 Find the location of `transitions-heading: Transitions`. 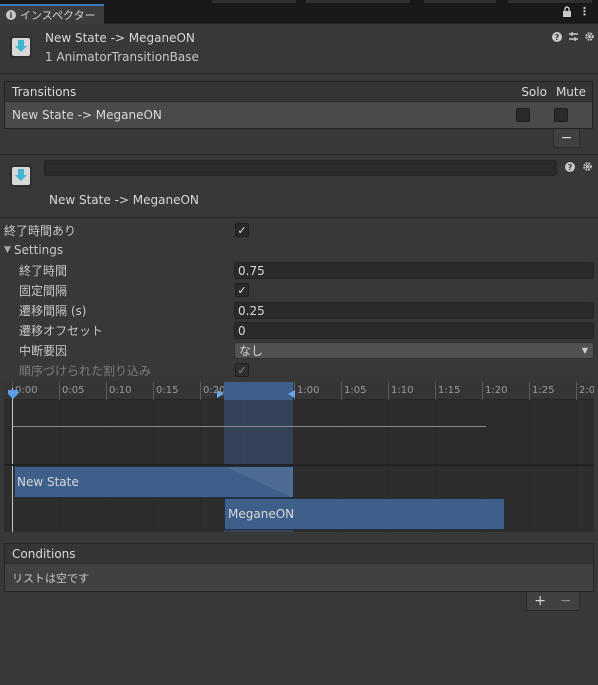

transitions-heading: Transitions is located at coordinates (44, 91).